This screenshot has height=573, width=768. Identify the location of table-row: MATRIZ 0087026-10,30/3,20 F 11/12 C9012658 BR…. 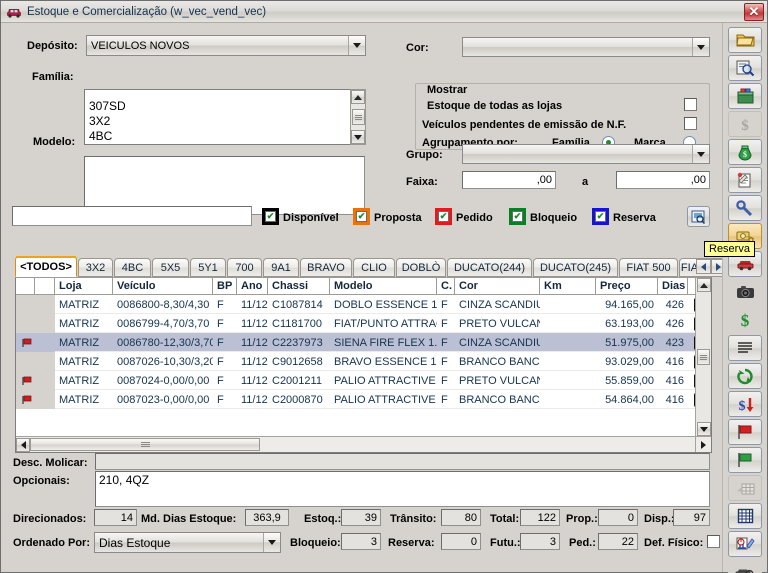
(359, 361).